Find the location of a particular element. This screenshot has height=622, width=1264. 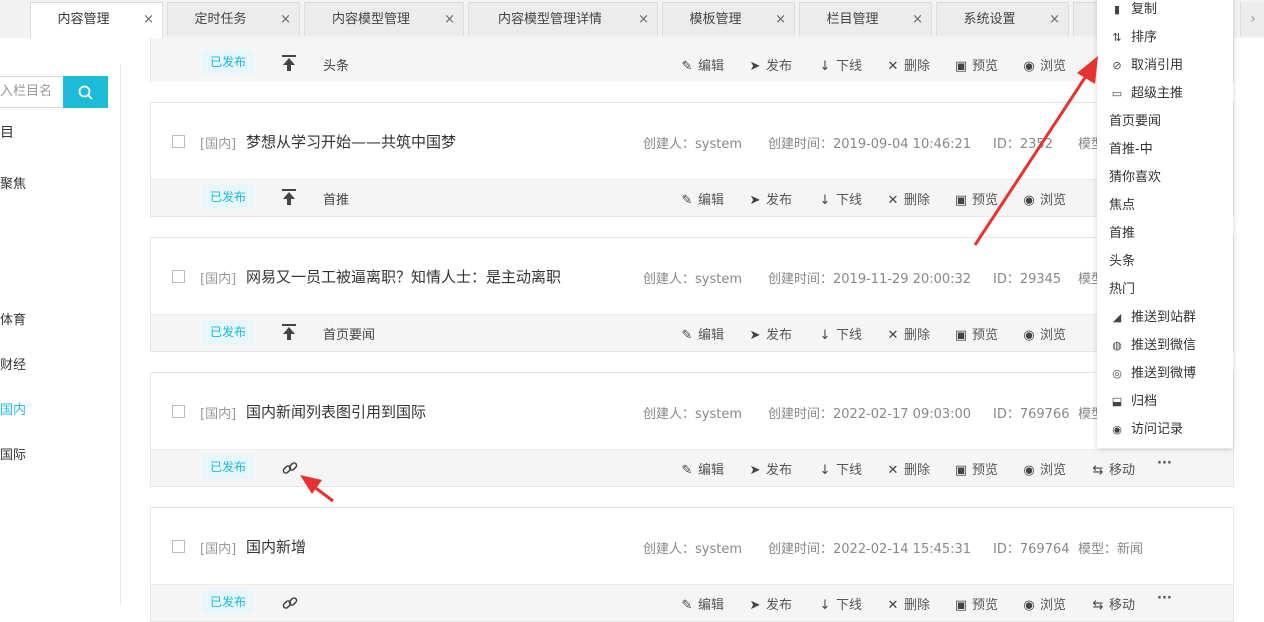

send-icon: ➤ is located at coordinates (755, 200).